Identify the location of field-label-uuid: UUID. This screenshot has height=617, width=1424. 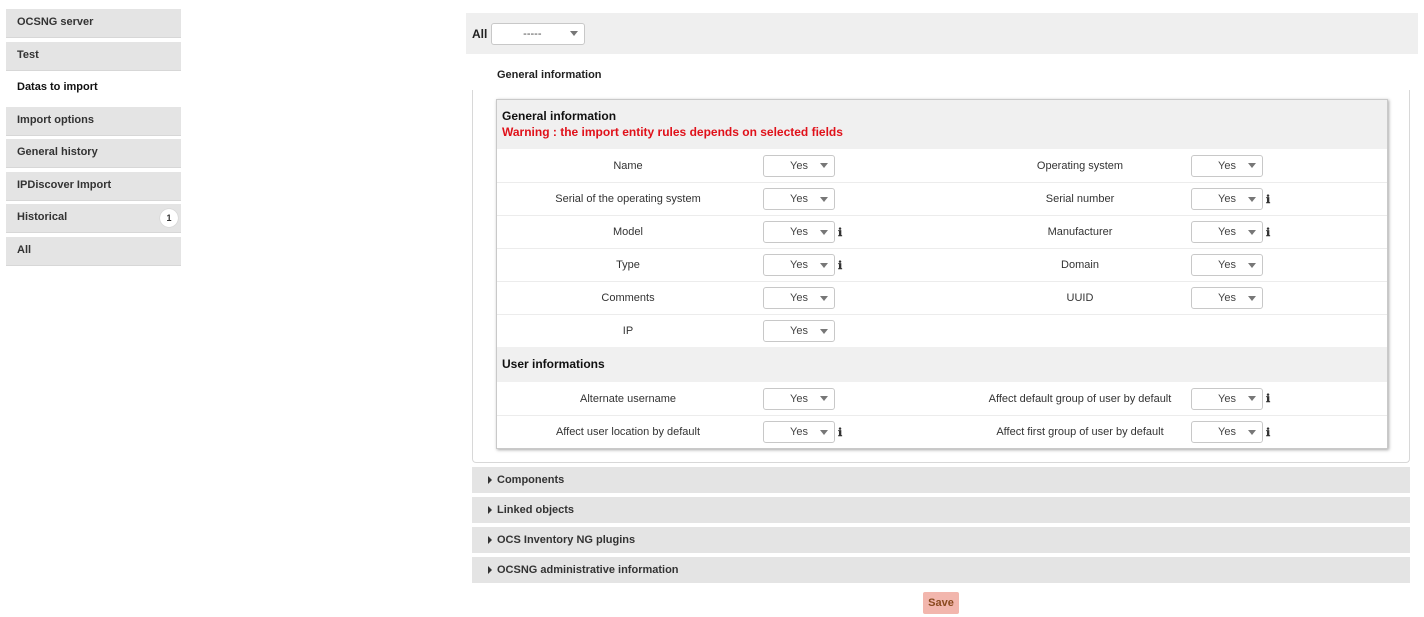
(1080, 298).